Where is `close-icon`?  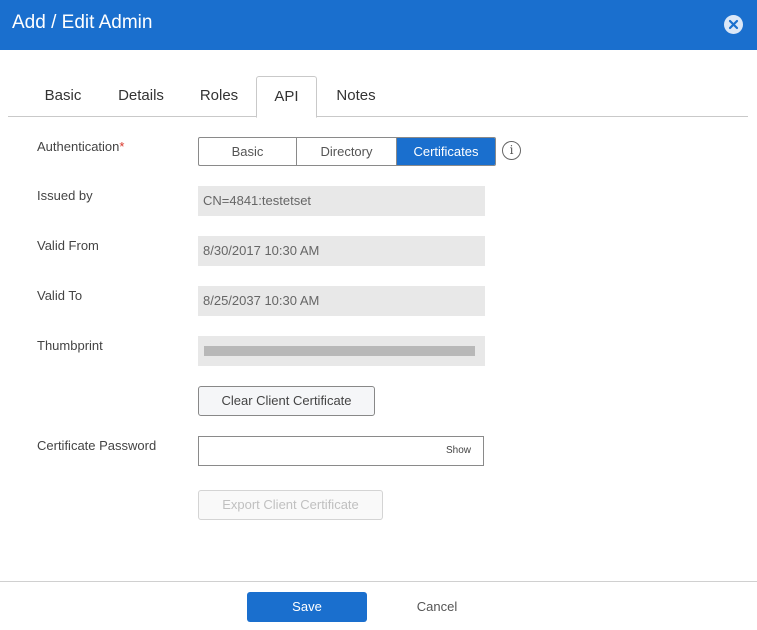
close-icon is located at coordinates (733, 24).